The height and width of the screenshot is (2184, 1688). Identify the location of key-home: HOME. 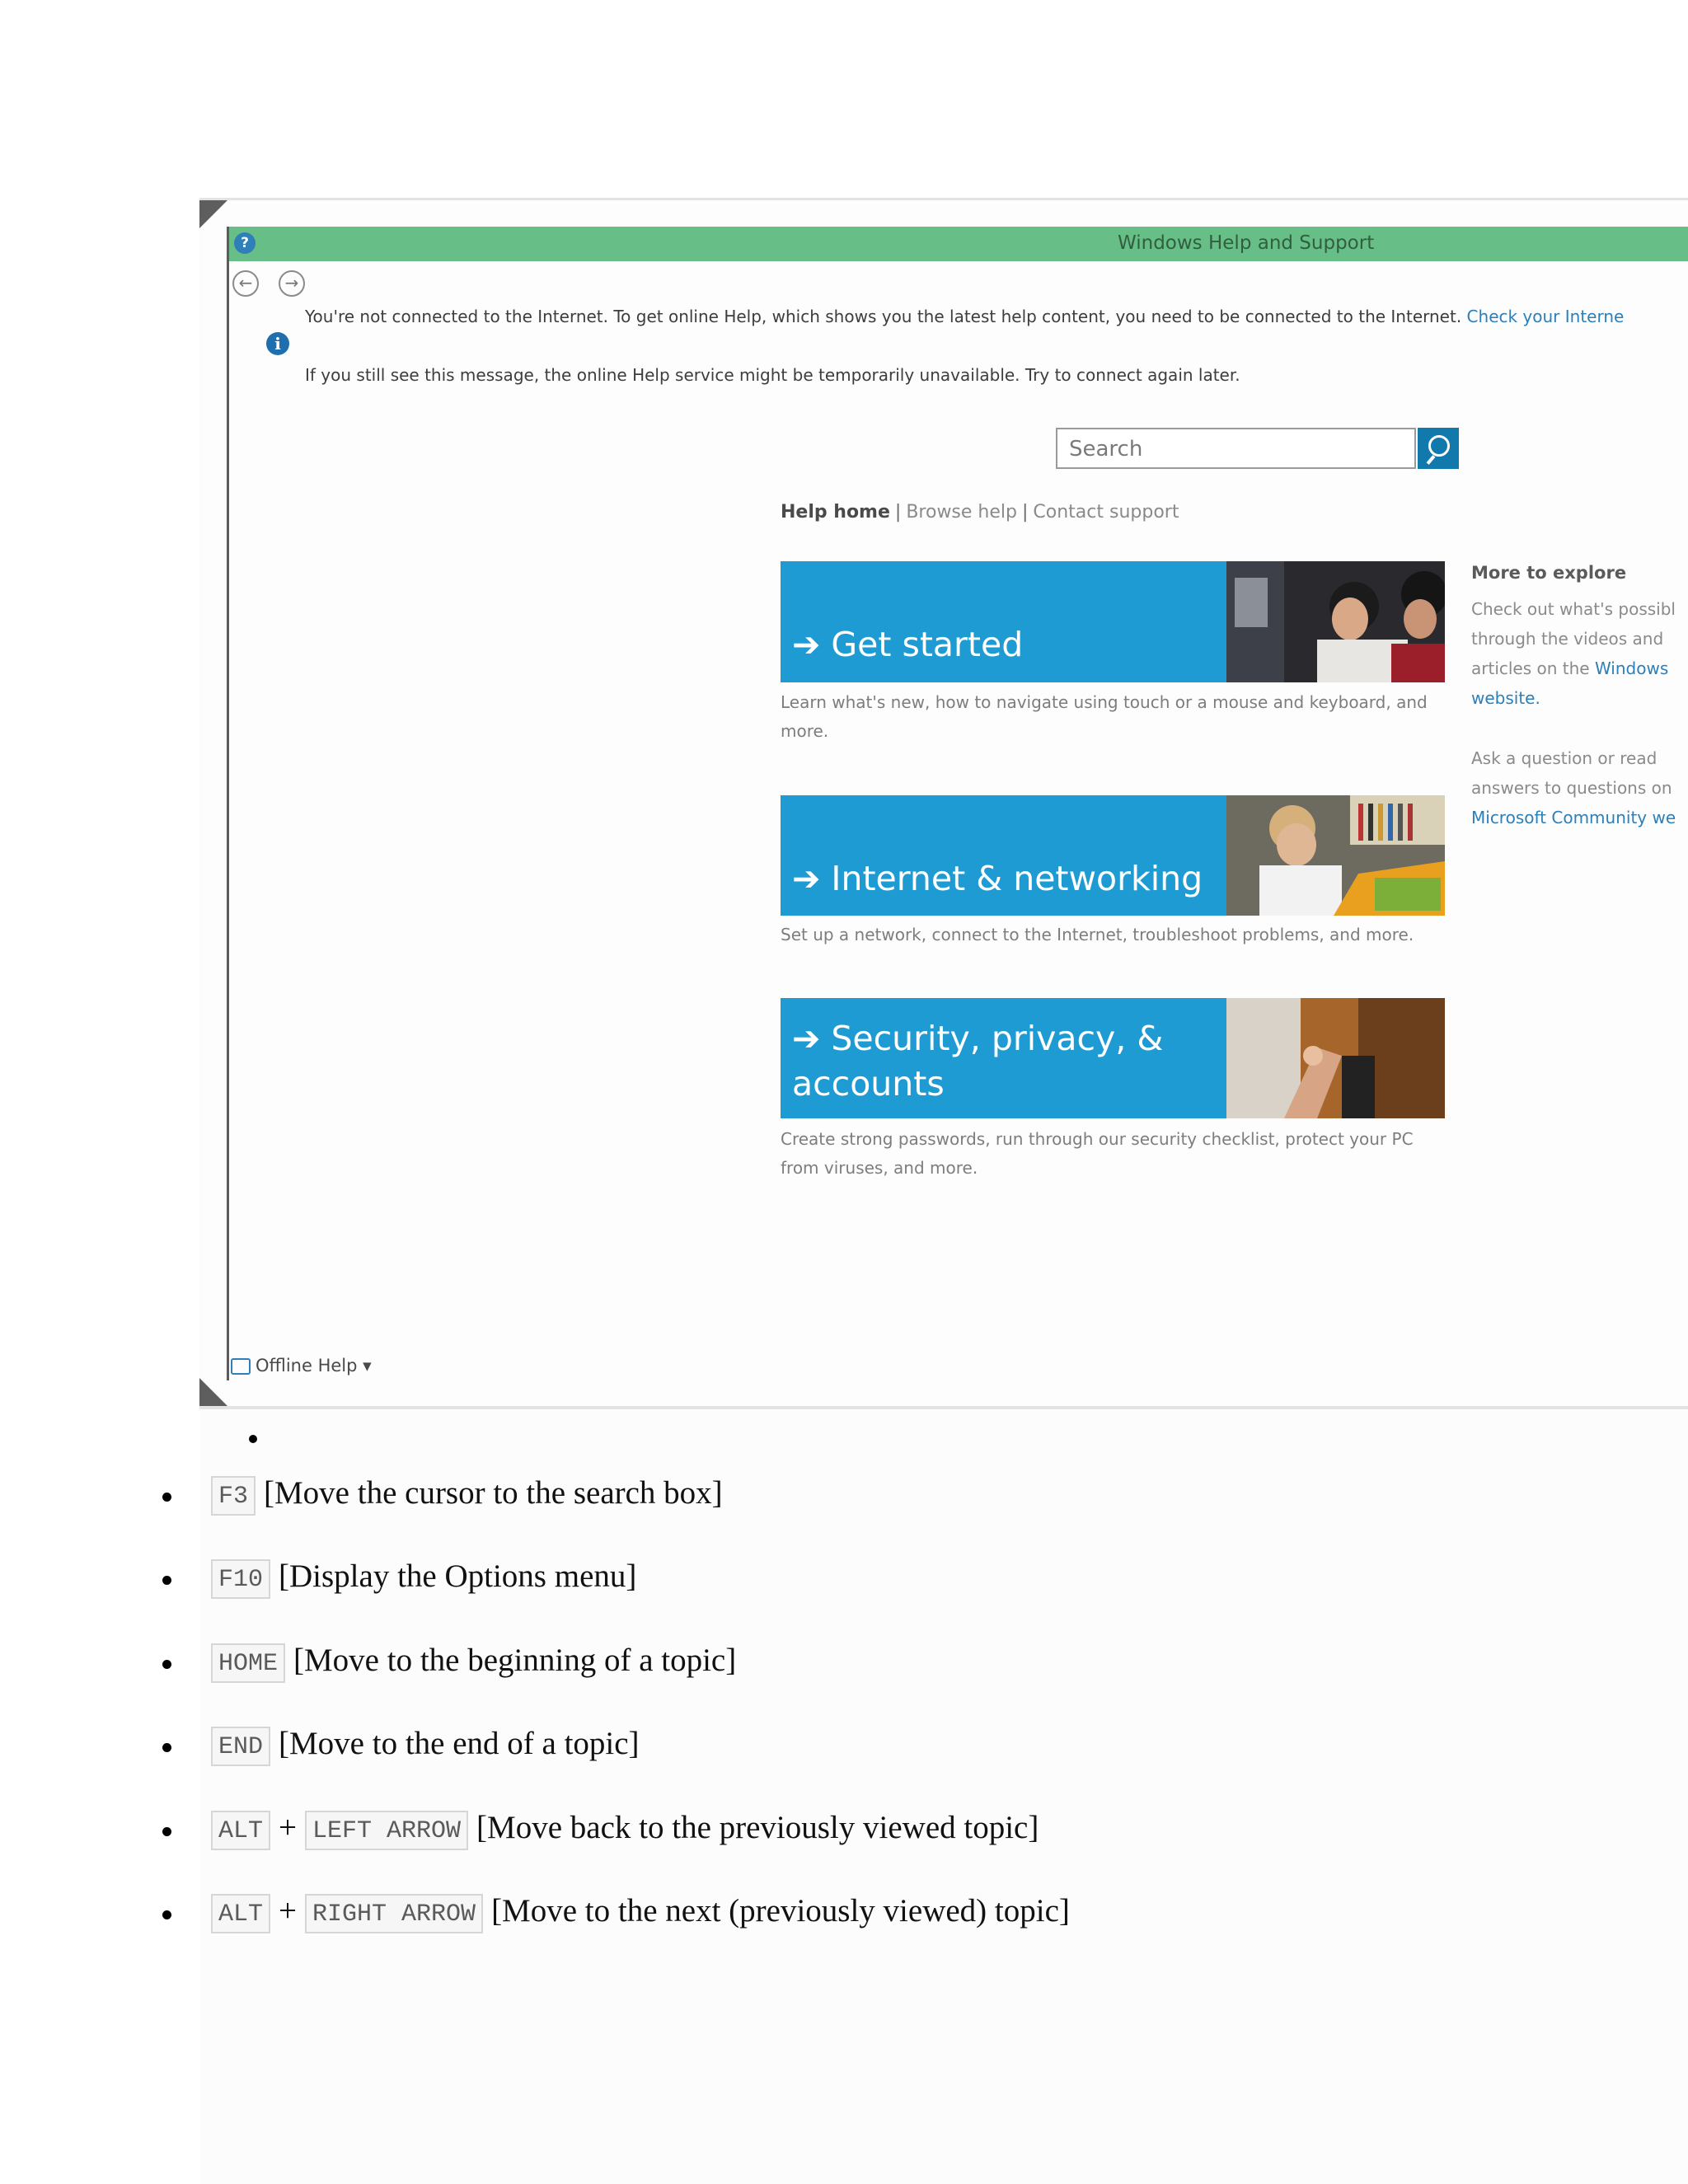
(248, 1663).